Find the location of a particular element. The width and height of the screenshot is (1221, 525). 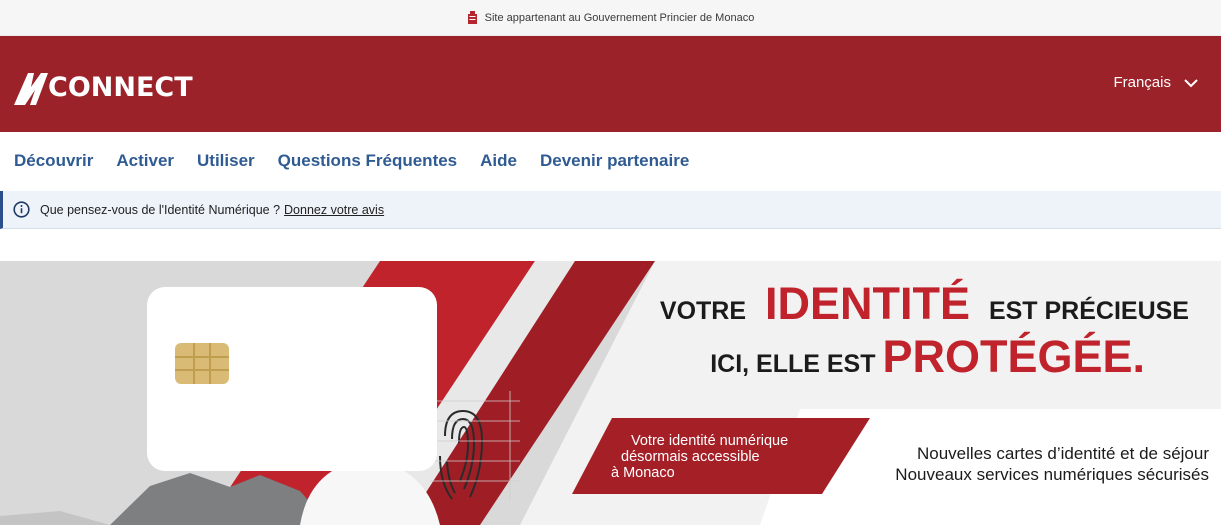

services-tagline-line: Nouveaux services numériques sécurisés is located at coordinates (1052, 474).